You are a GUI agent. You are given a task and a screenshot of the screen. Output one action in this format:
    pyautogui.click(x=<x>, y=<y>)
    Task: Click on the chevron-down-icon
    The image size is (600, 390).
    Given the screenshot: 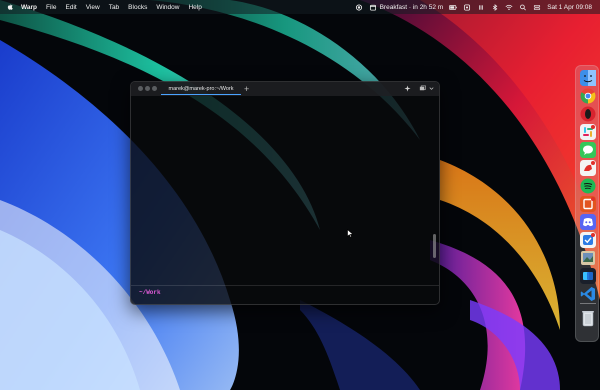 What is the action you would take?
    pyautogui.click(x=431, y=88)
    